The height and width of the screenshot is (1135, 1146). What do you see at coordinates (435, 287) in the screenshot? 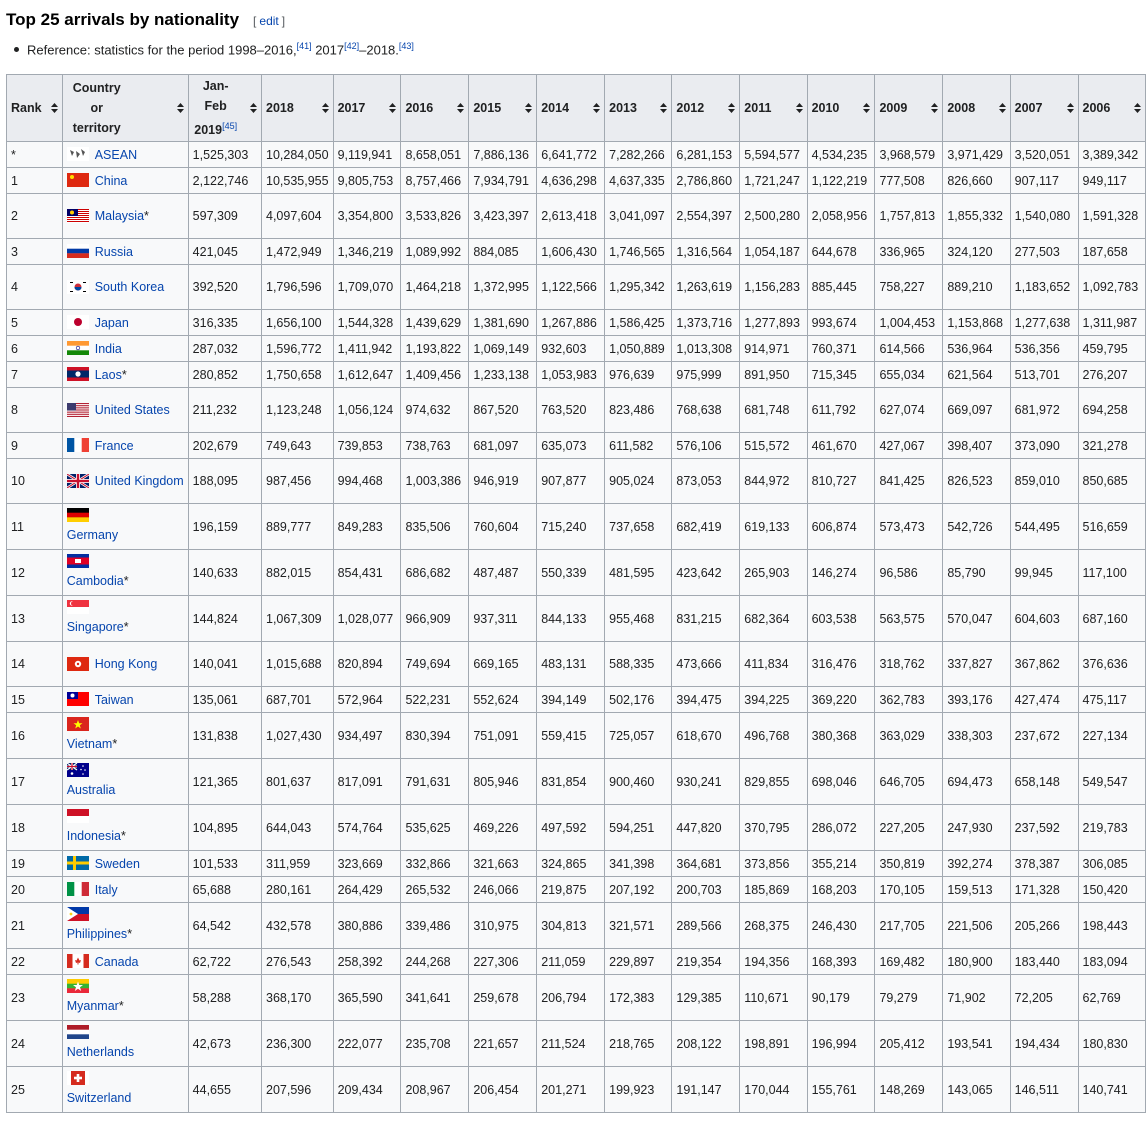
I see `value-cell: 1,464,218` at bounding box center [435, 287].